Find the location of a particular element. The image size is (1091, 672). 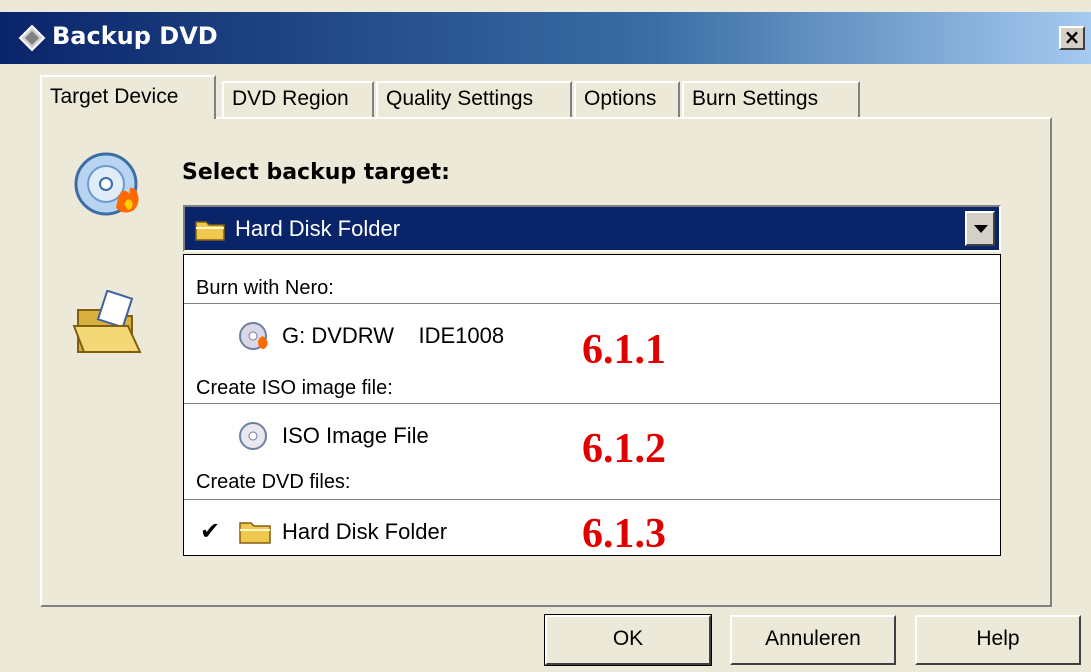

list-item-label: Hard Disk Folder is located at coordinates (365, 531).